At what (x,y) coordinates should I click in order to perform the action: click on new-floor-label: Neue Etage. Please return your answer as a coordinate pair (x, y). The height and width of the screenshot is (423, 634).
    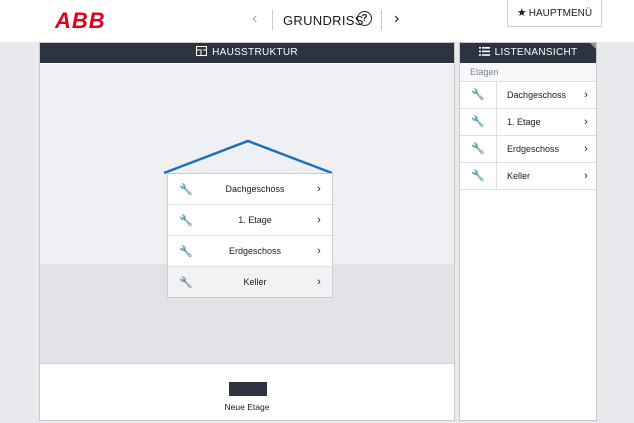
    Looking at the image, I should click on (247, 407).